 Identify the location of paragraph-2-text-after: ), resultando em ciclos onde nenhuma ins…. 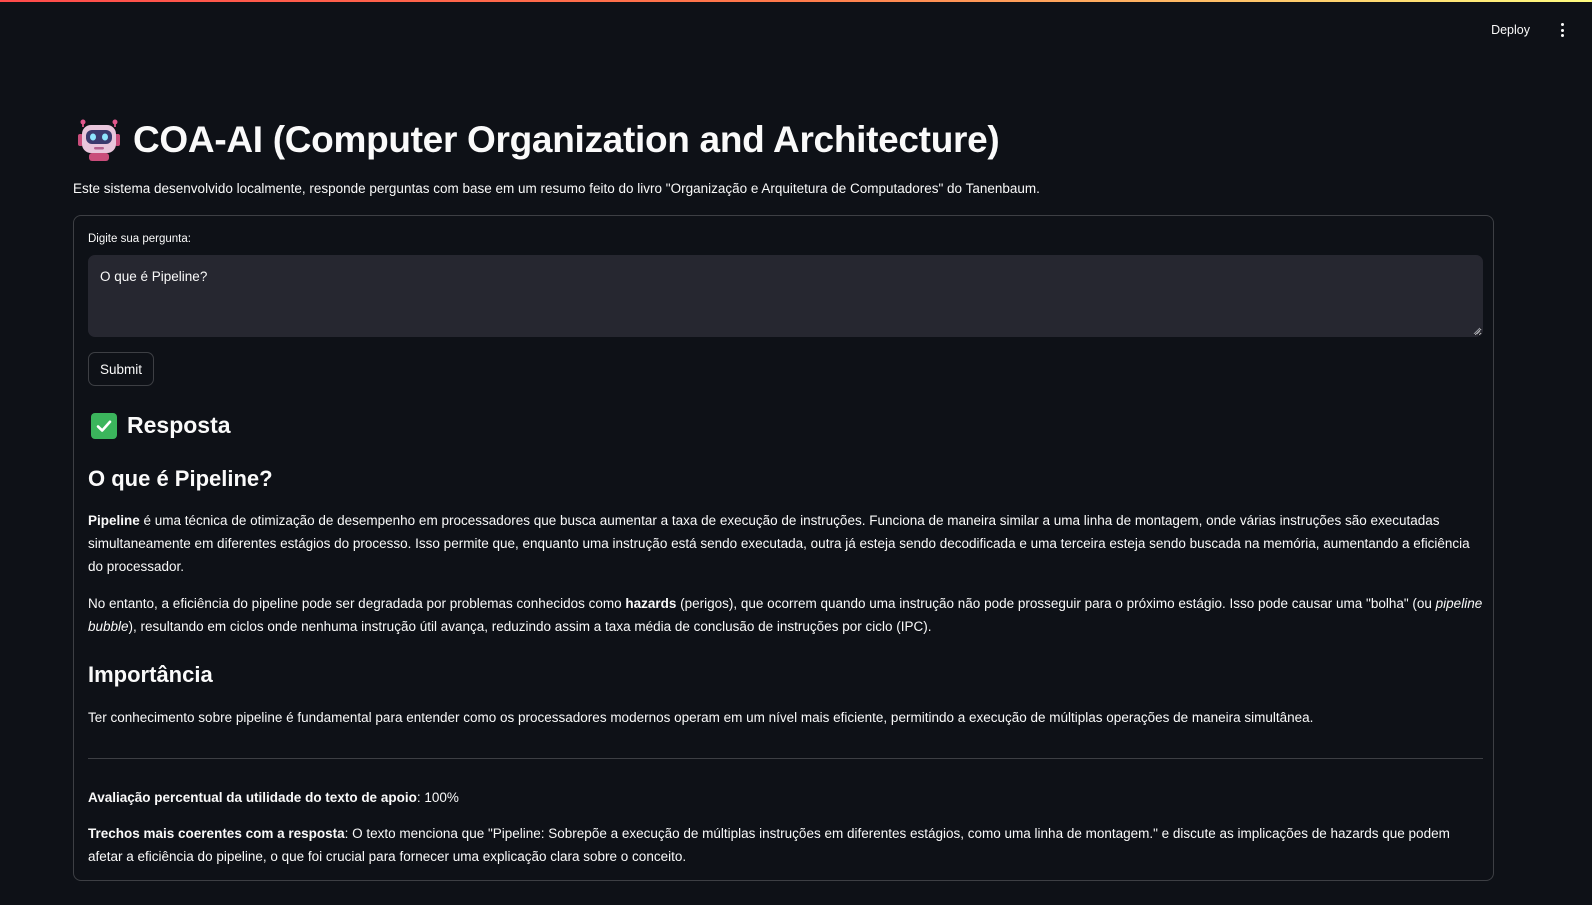
(530, 626).